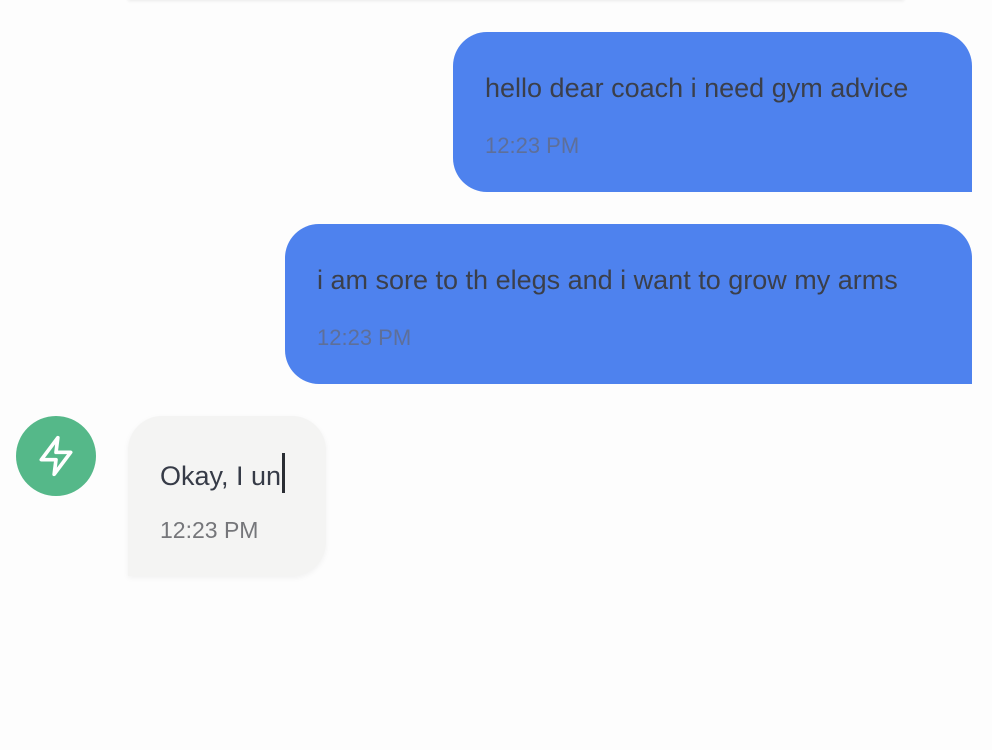 The image size is (992, 750). I want to click on message-text-wrapper: Okay, I un, so click(223, 473).